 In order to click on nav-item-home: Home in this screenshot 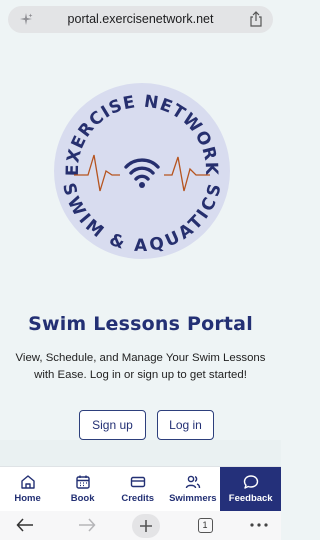, I will do `click(27, 489)`.